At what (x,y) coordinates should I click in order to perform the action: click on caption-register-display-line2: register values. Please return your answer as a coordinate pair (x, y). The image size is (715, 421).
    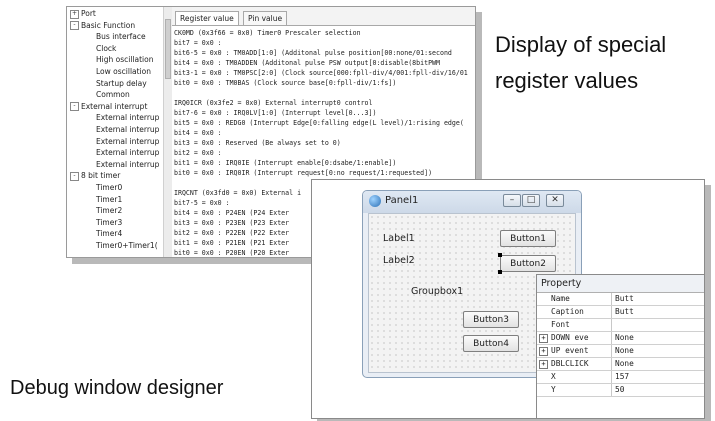
    Looking at the image, I should click on (567, 80).